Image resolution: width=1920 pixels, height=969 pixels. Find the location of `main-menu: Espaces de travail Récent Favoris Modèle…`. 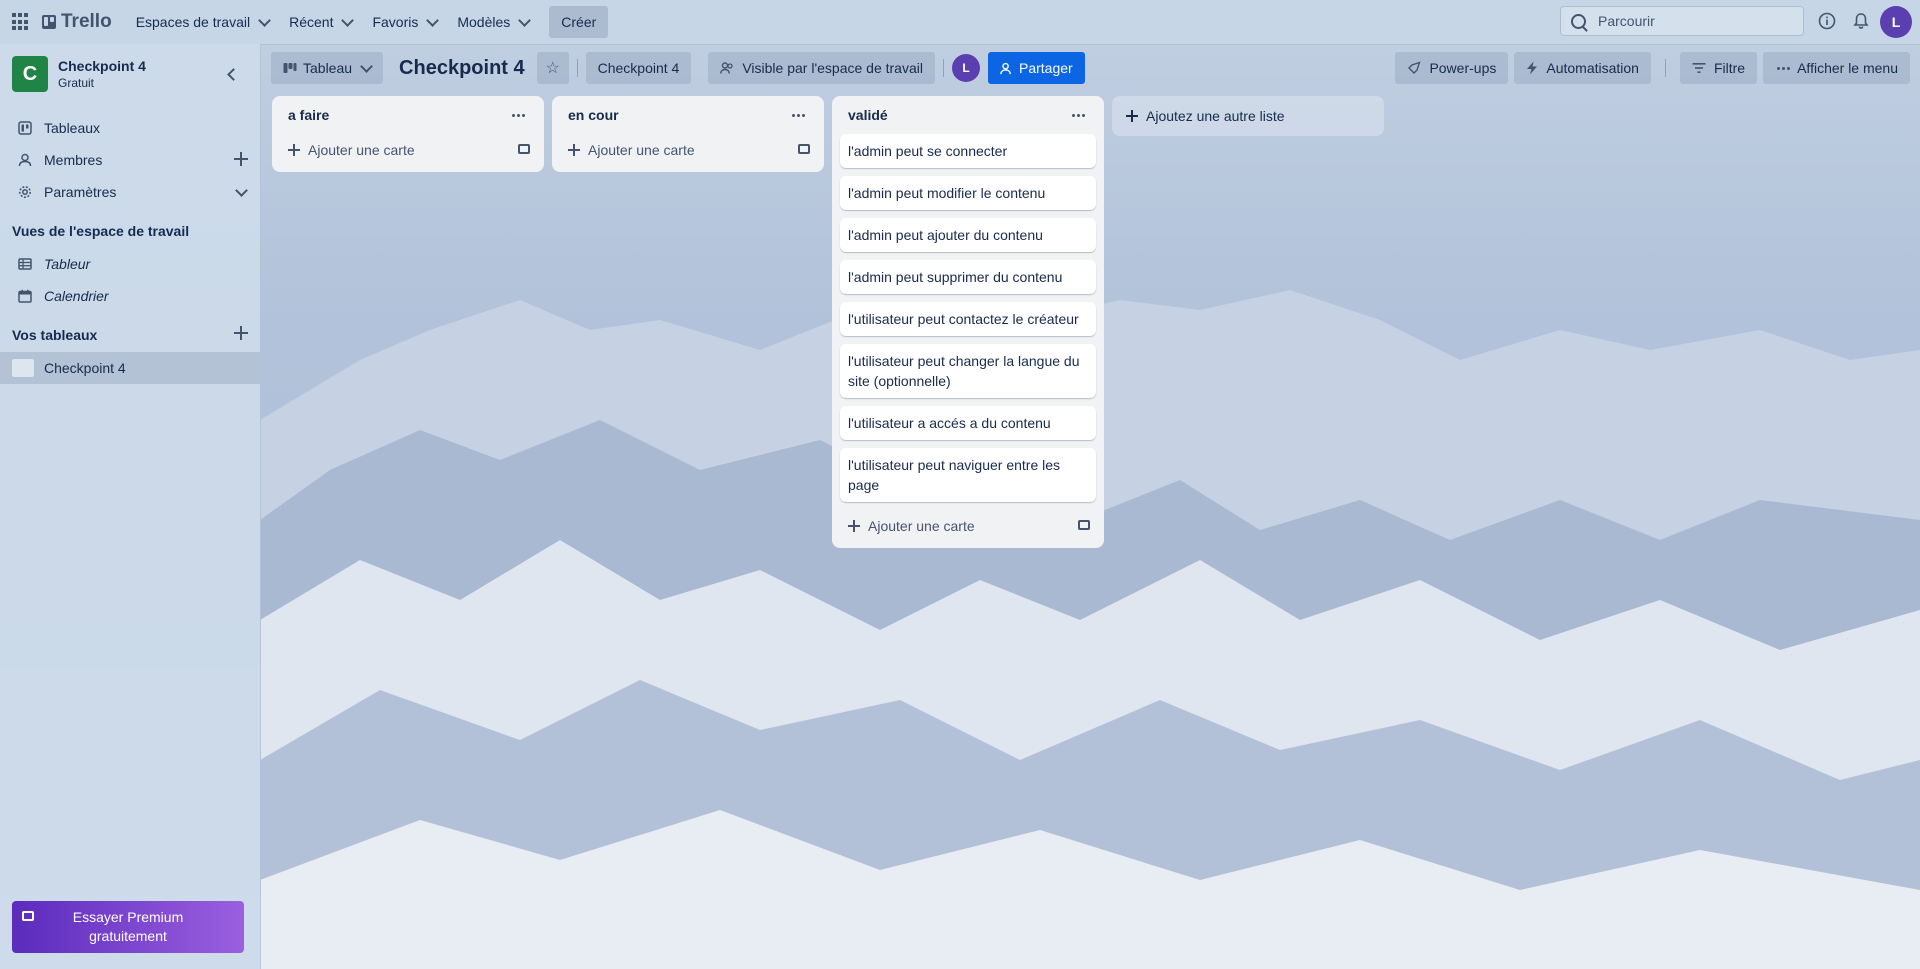

main-menu: Espaces de travail Récent Favoris Modèle… is located at coordinates (367, 22).